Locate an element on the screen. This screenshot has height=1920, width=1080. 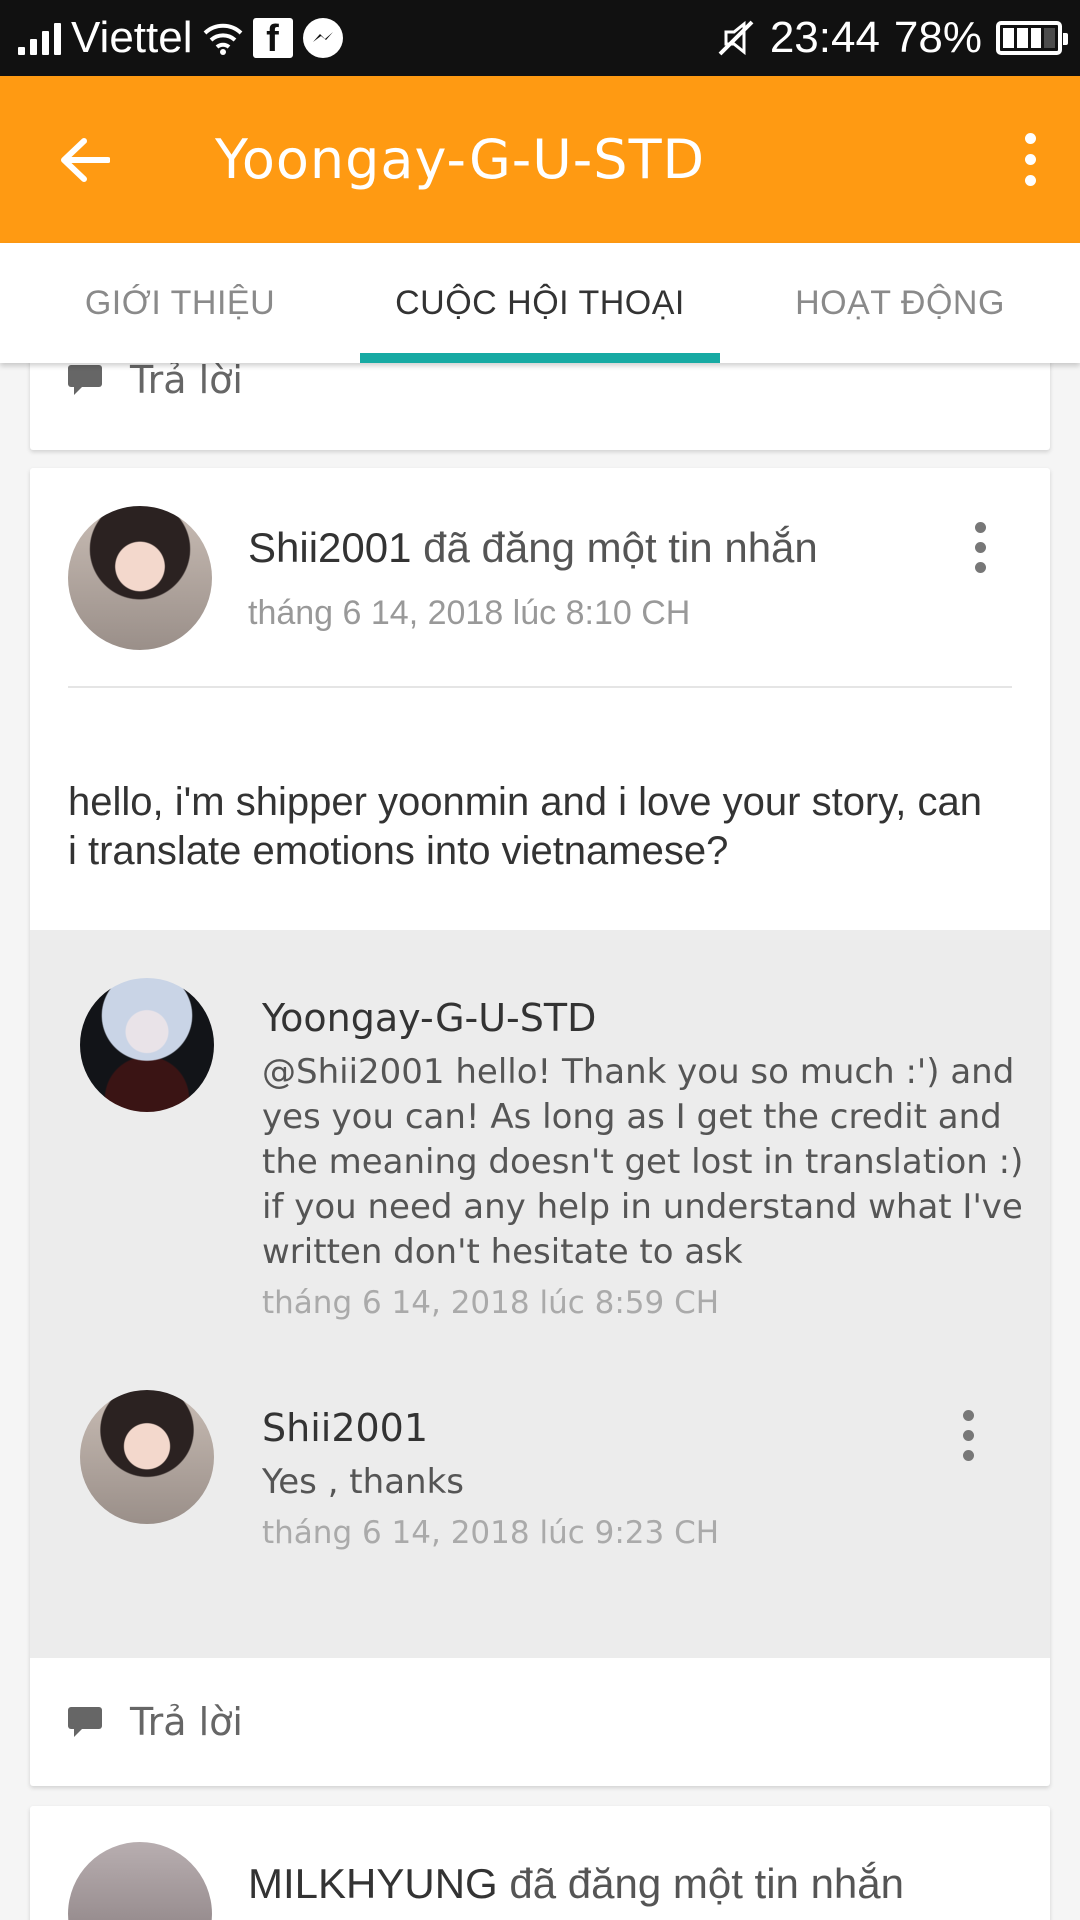
clock-label: 23:44 is located at coordinates (824, 37).